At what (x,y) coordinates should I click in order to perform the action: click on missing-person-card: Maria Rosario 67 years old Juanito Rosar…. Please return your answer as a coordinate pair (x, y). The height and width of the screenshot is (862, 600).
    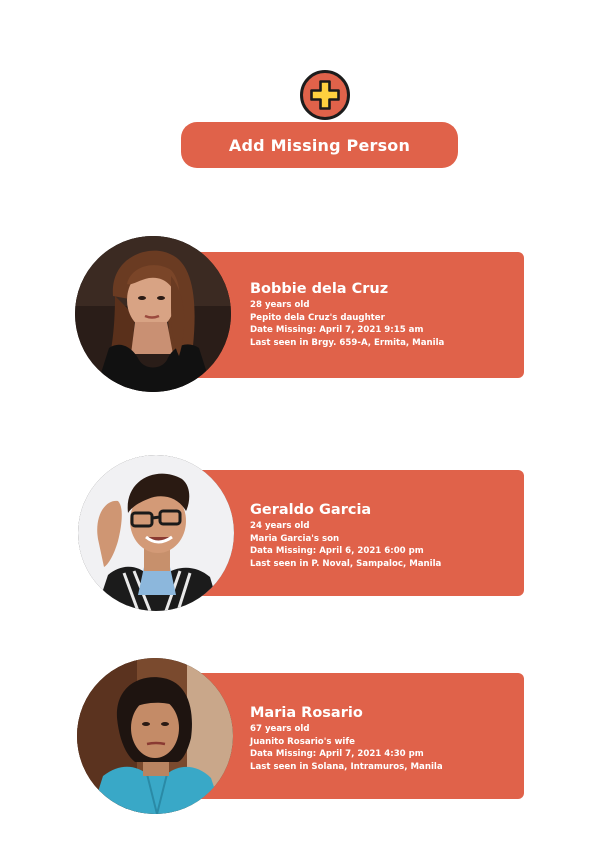
    Looking at the image, I should click on (300, 738).